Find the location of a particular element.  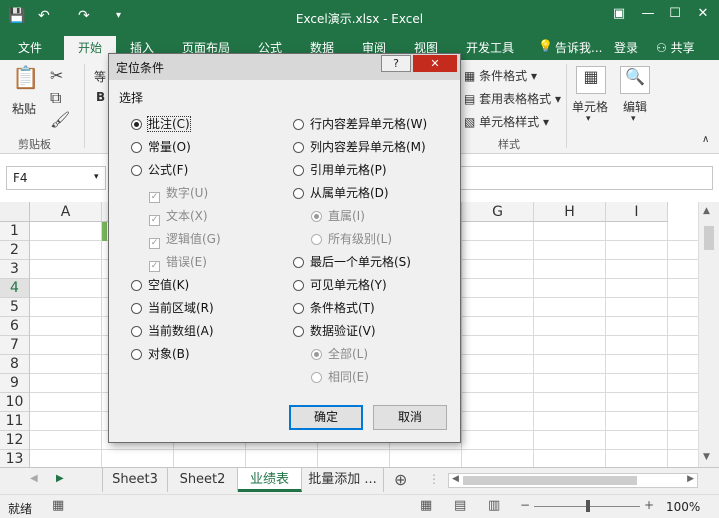

name-box-dropdown-icon: ▾ is located at coordinates (96, 177).